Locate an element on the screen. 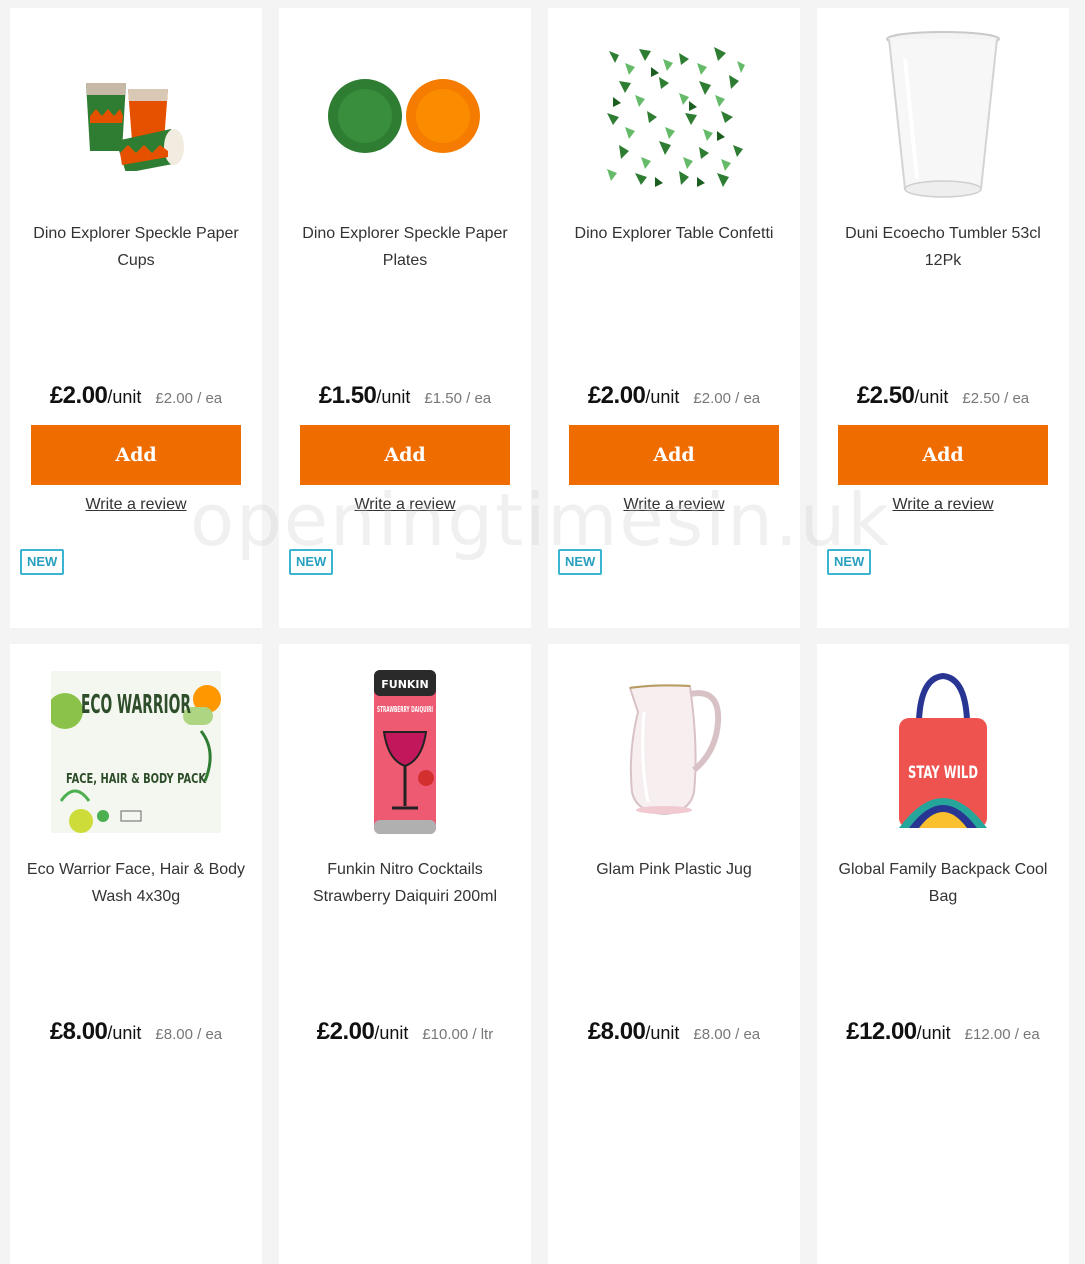 This screenshot has height=1264, width=1085. table-confetti-image is located at coordinates (674, 116).